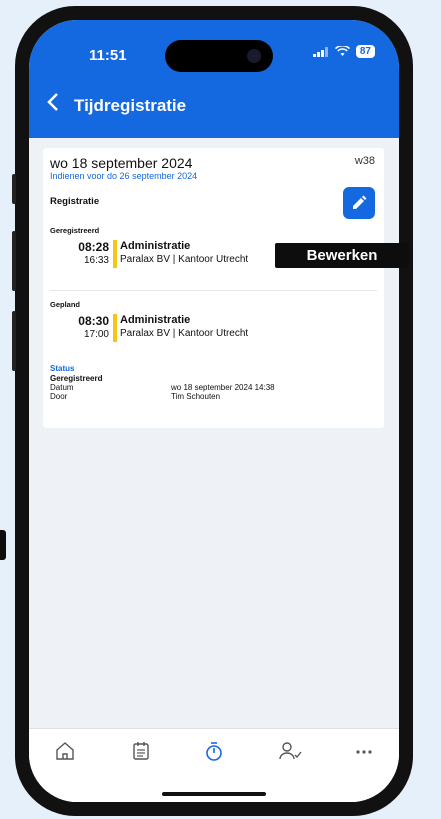  What do you see at coordinates (342, 255) in the screenshot?
I see `edit-tooltip: Bewerken` at bounding box center [342, 255].